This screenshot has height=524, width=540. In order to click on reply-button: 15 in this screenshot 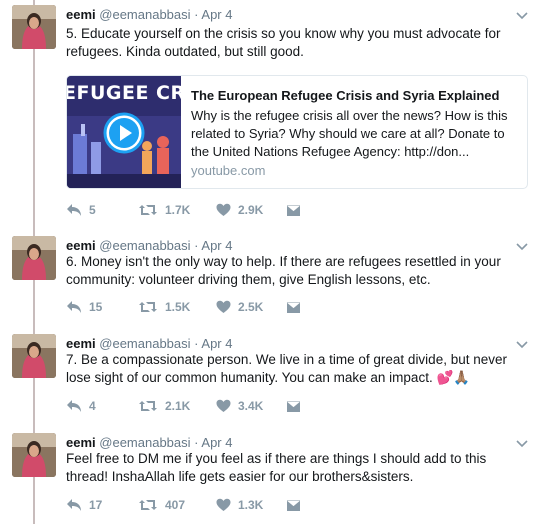, I will do `click(84, 307)`.